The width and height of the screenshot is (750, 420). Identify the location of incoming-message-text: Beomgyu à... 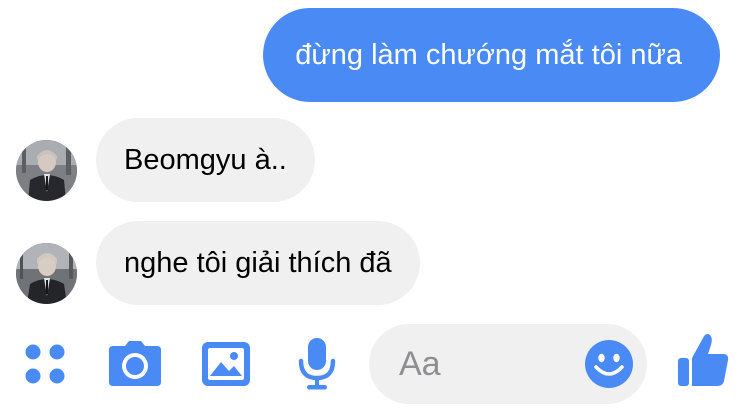
(205, 160).